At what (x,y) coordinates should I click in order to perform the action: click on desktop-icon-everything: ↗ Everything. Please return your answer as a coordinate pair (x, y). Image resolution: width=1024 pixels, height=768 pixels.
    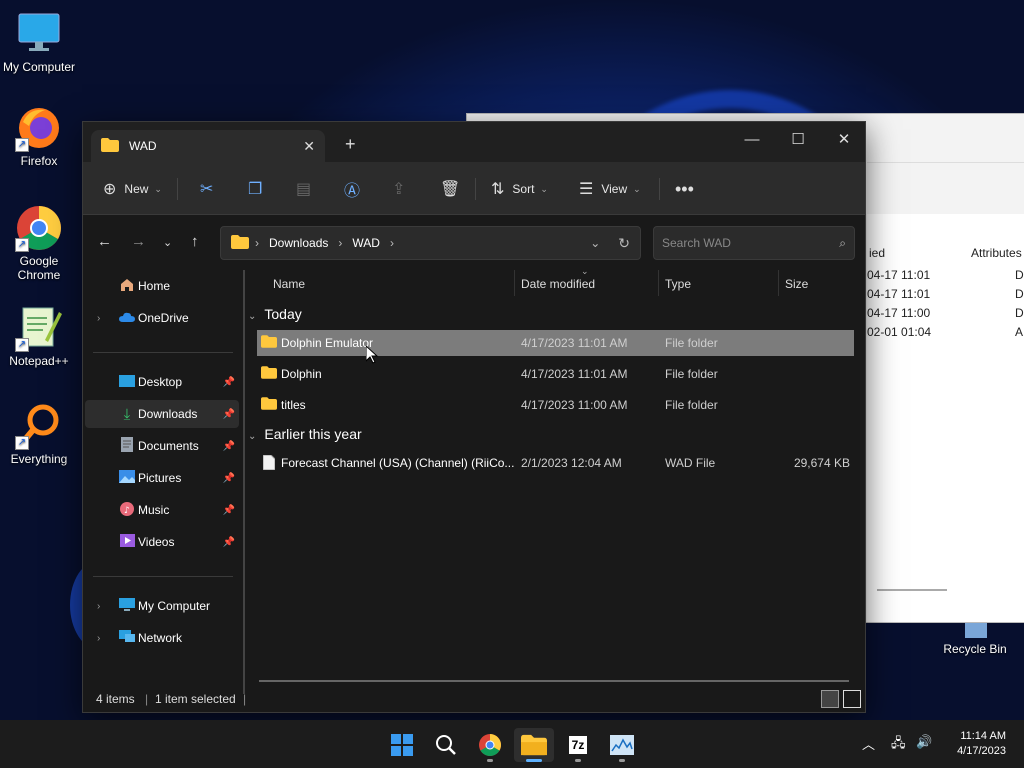
    Looking at the image, I should click on (39, 434).